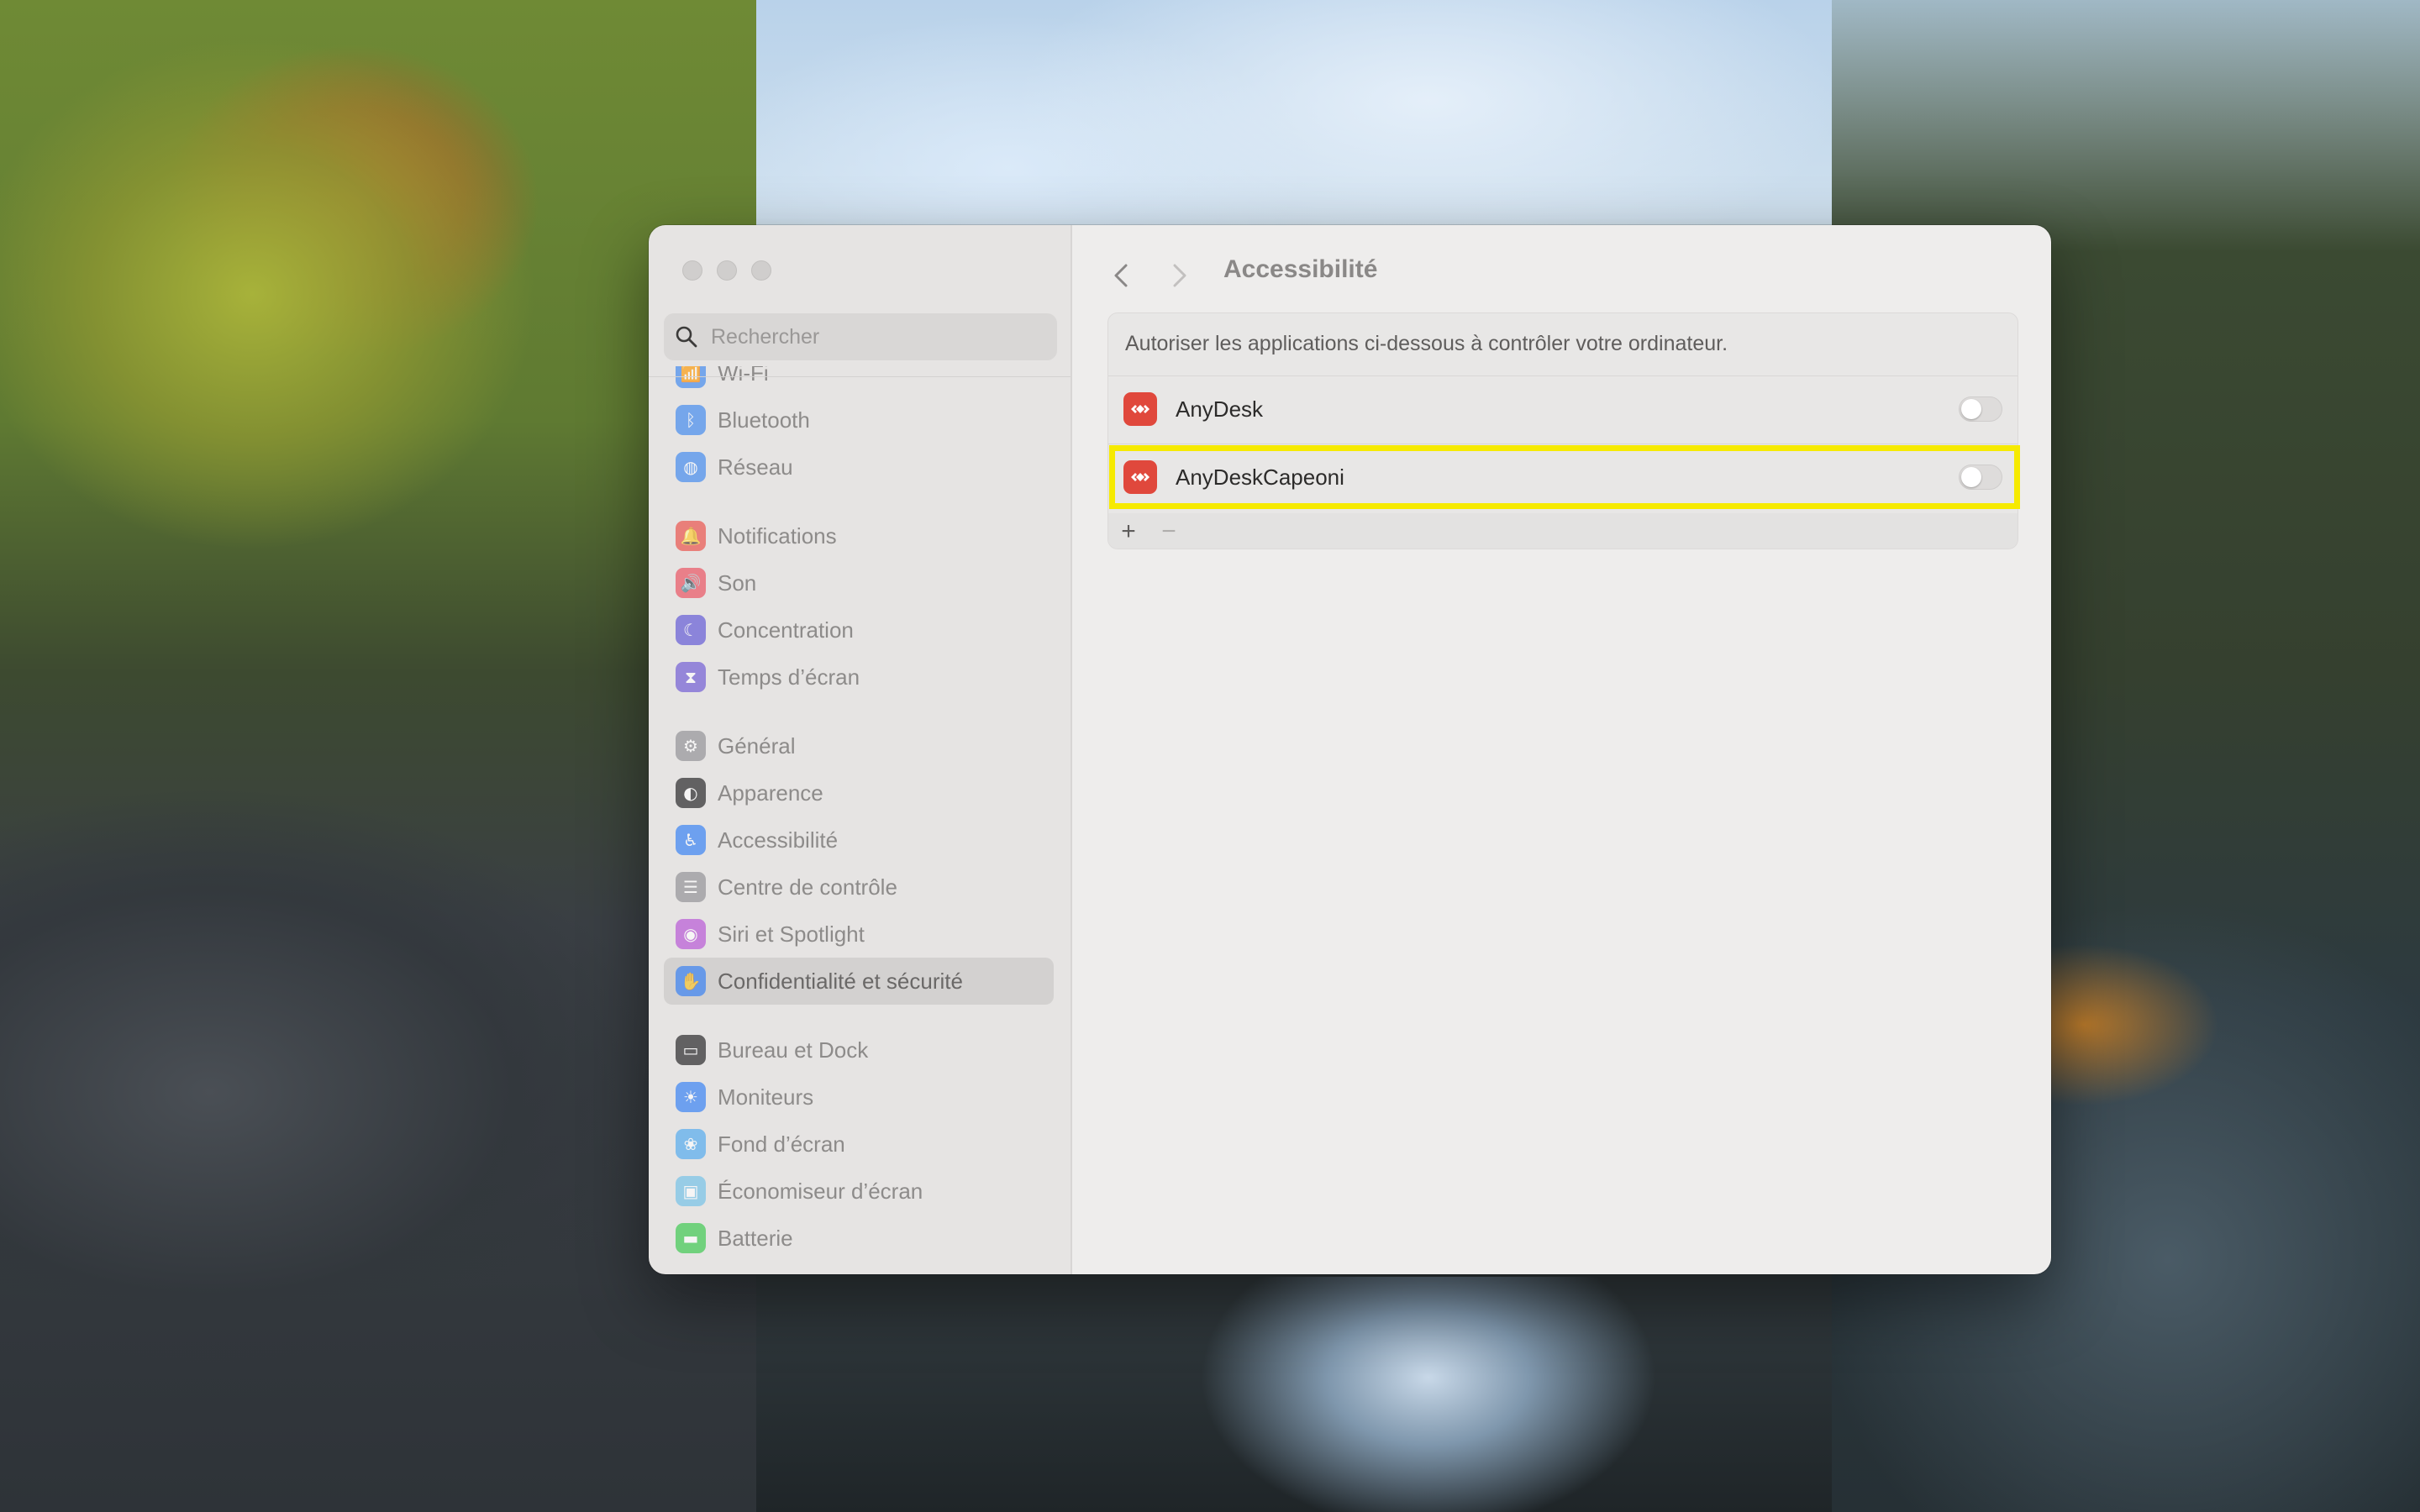 The image size is (2420, 1512). I want to click on panel-footer: + −, so click(1563, 531).